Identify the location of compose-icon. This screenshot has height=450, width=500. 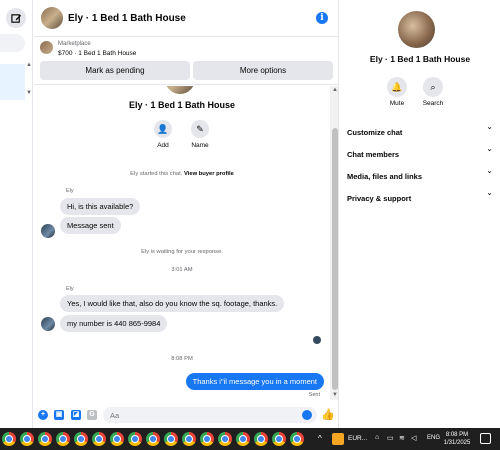
(15, 18).